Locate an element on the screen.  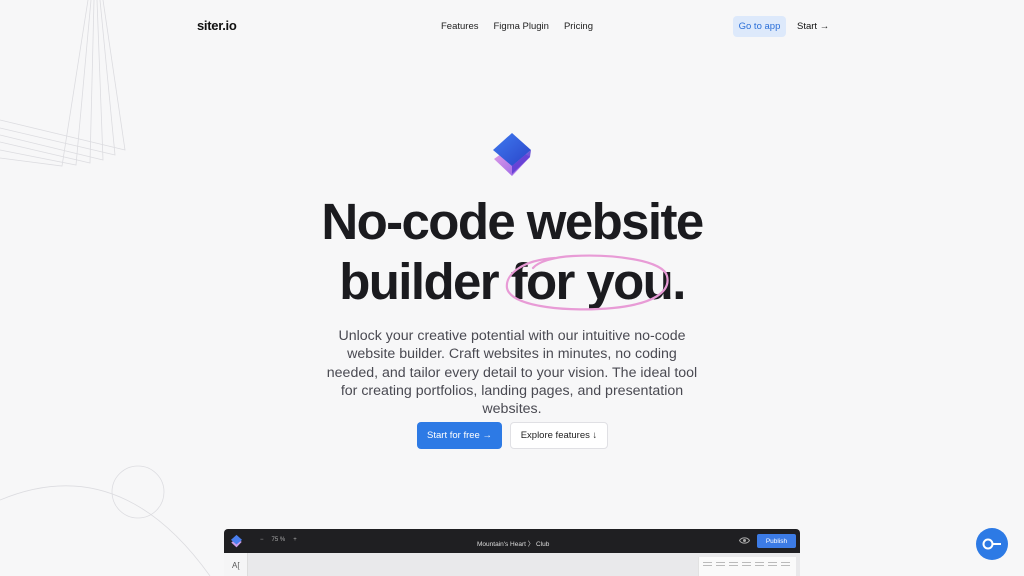
editor-sidebar: A[ is located at coordinates (236, 564).